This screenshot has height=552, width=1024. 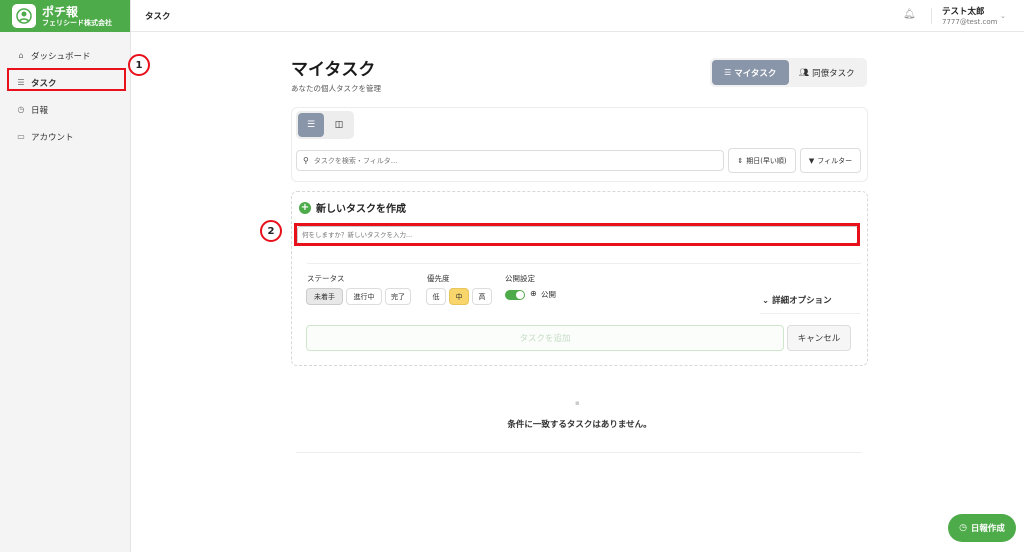 I want to click on sidebar-item-label: 日報, so click(x=40, y=110).